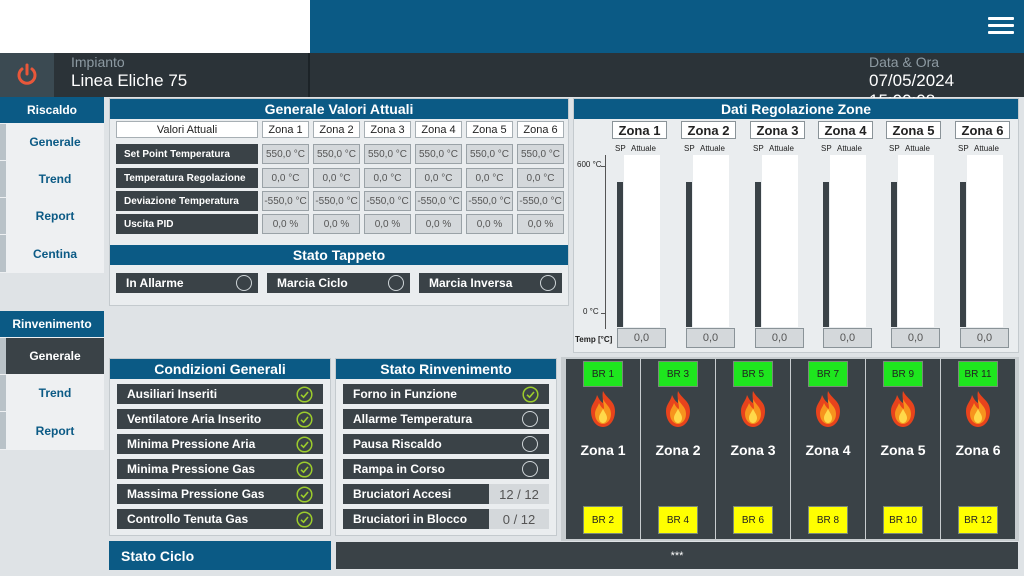 This screenshot has height=576, width=1024. What do you see at coordinates (1001, 26) in the screenshot?
I see `hamburger-menu-icon` at bounding box center [1001, 26].